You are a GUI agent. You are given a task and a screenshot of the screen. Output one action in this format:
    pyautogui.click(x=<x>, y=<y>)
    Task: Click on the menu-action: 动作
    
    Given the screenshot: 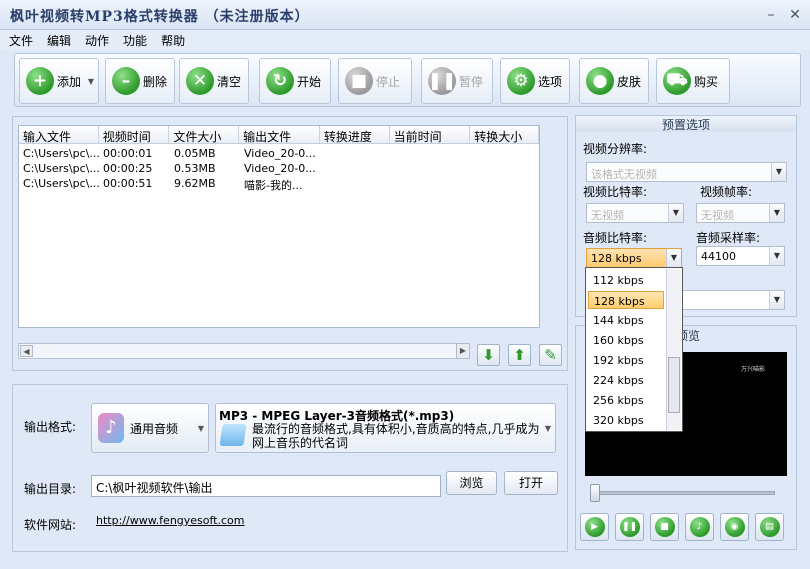 What is the action you would take?
    pyautogui.click(x=95, y=39)
    